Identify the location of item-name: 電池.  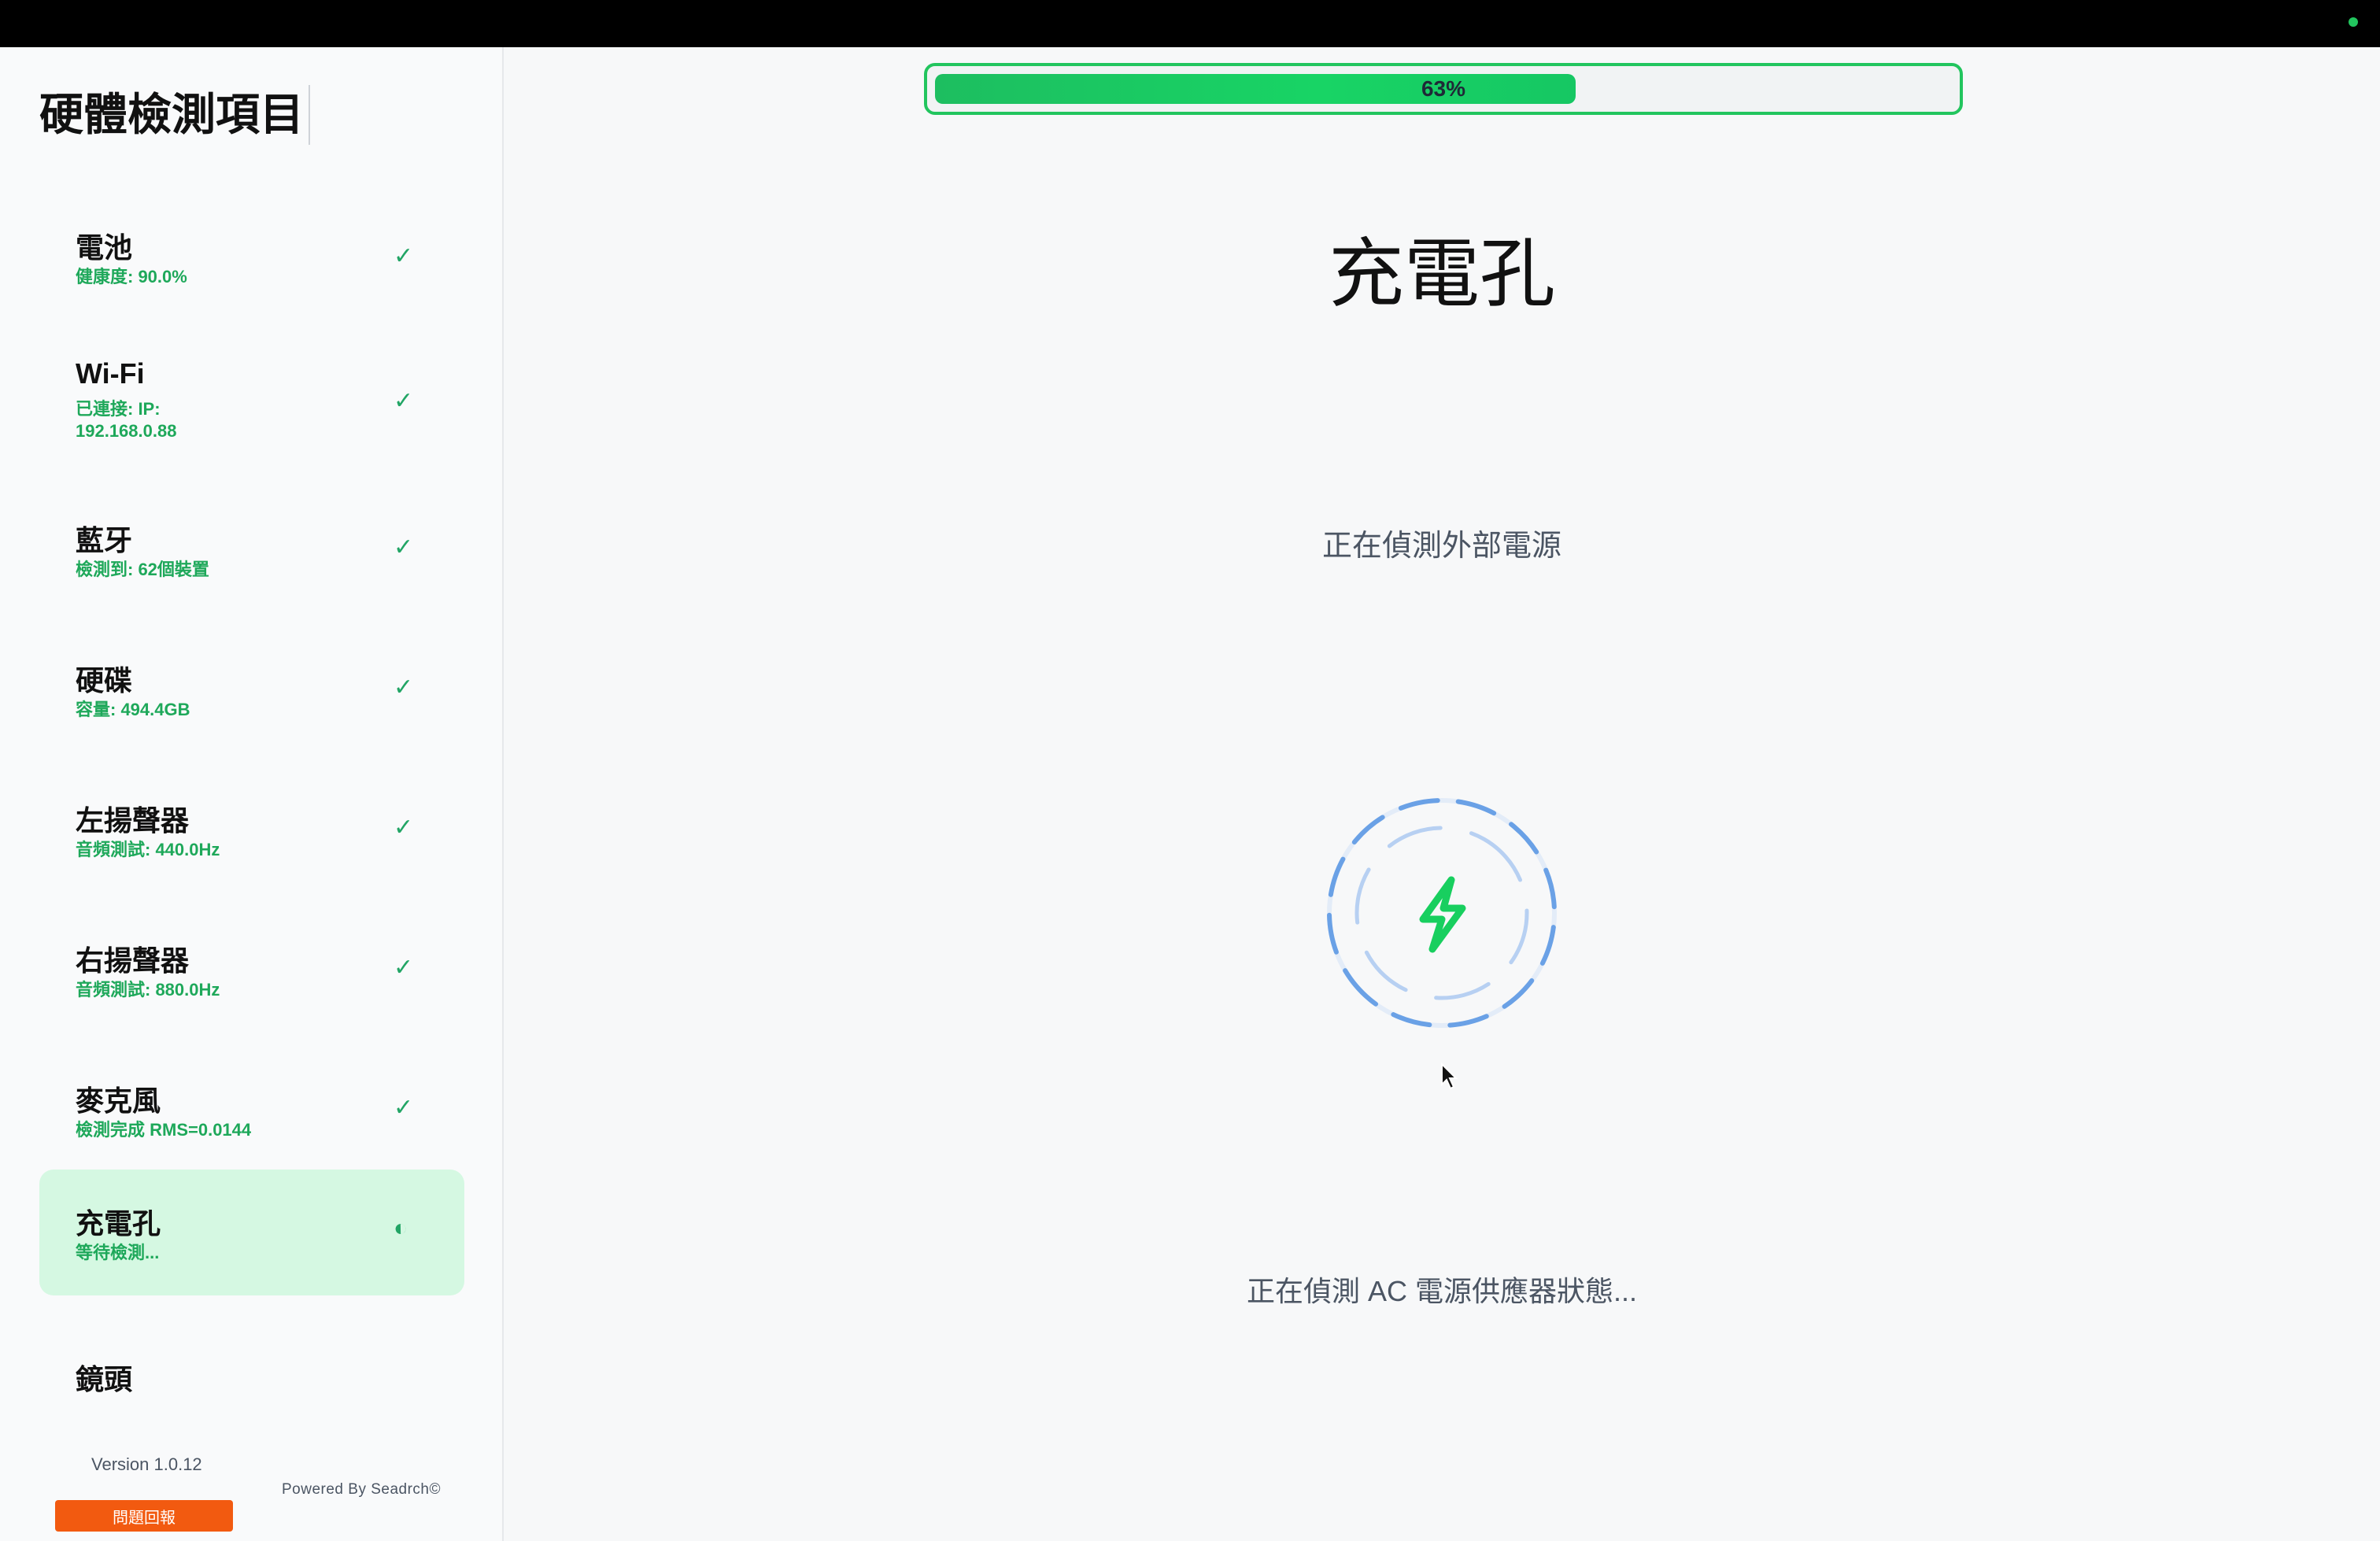
(105, 247).